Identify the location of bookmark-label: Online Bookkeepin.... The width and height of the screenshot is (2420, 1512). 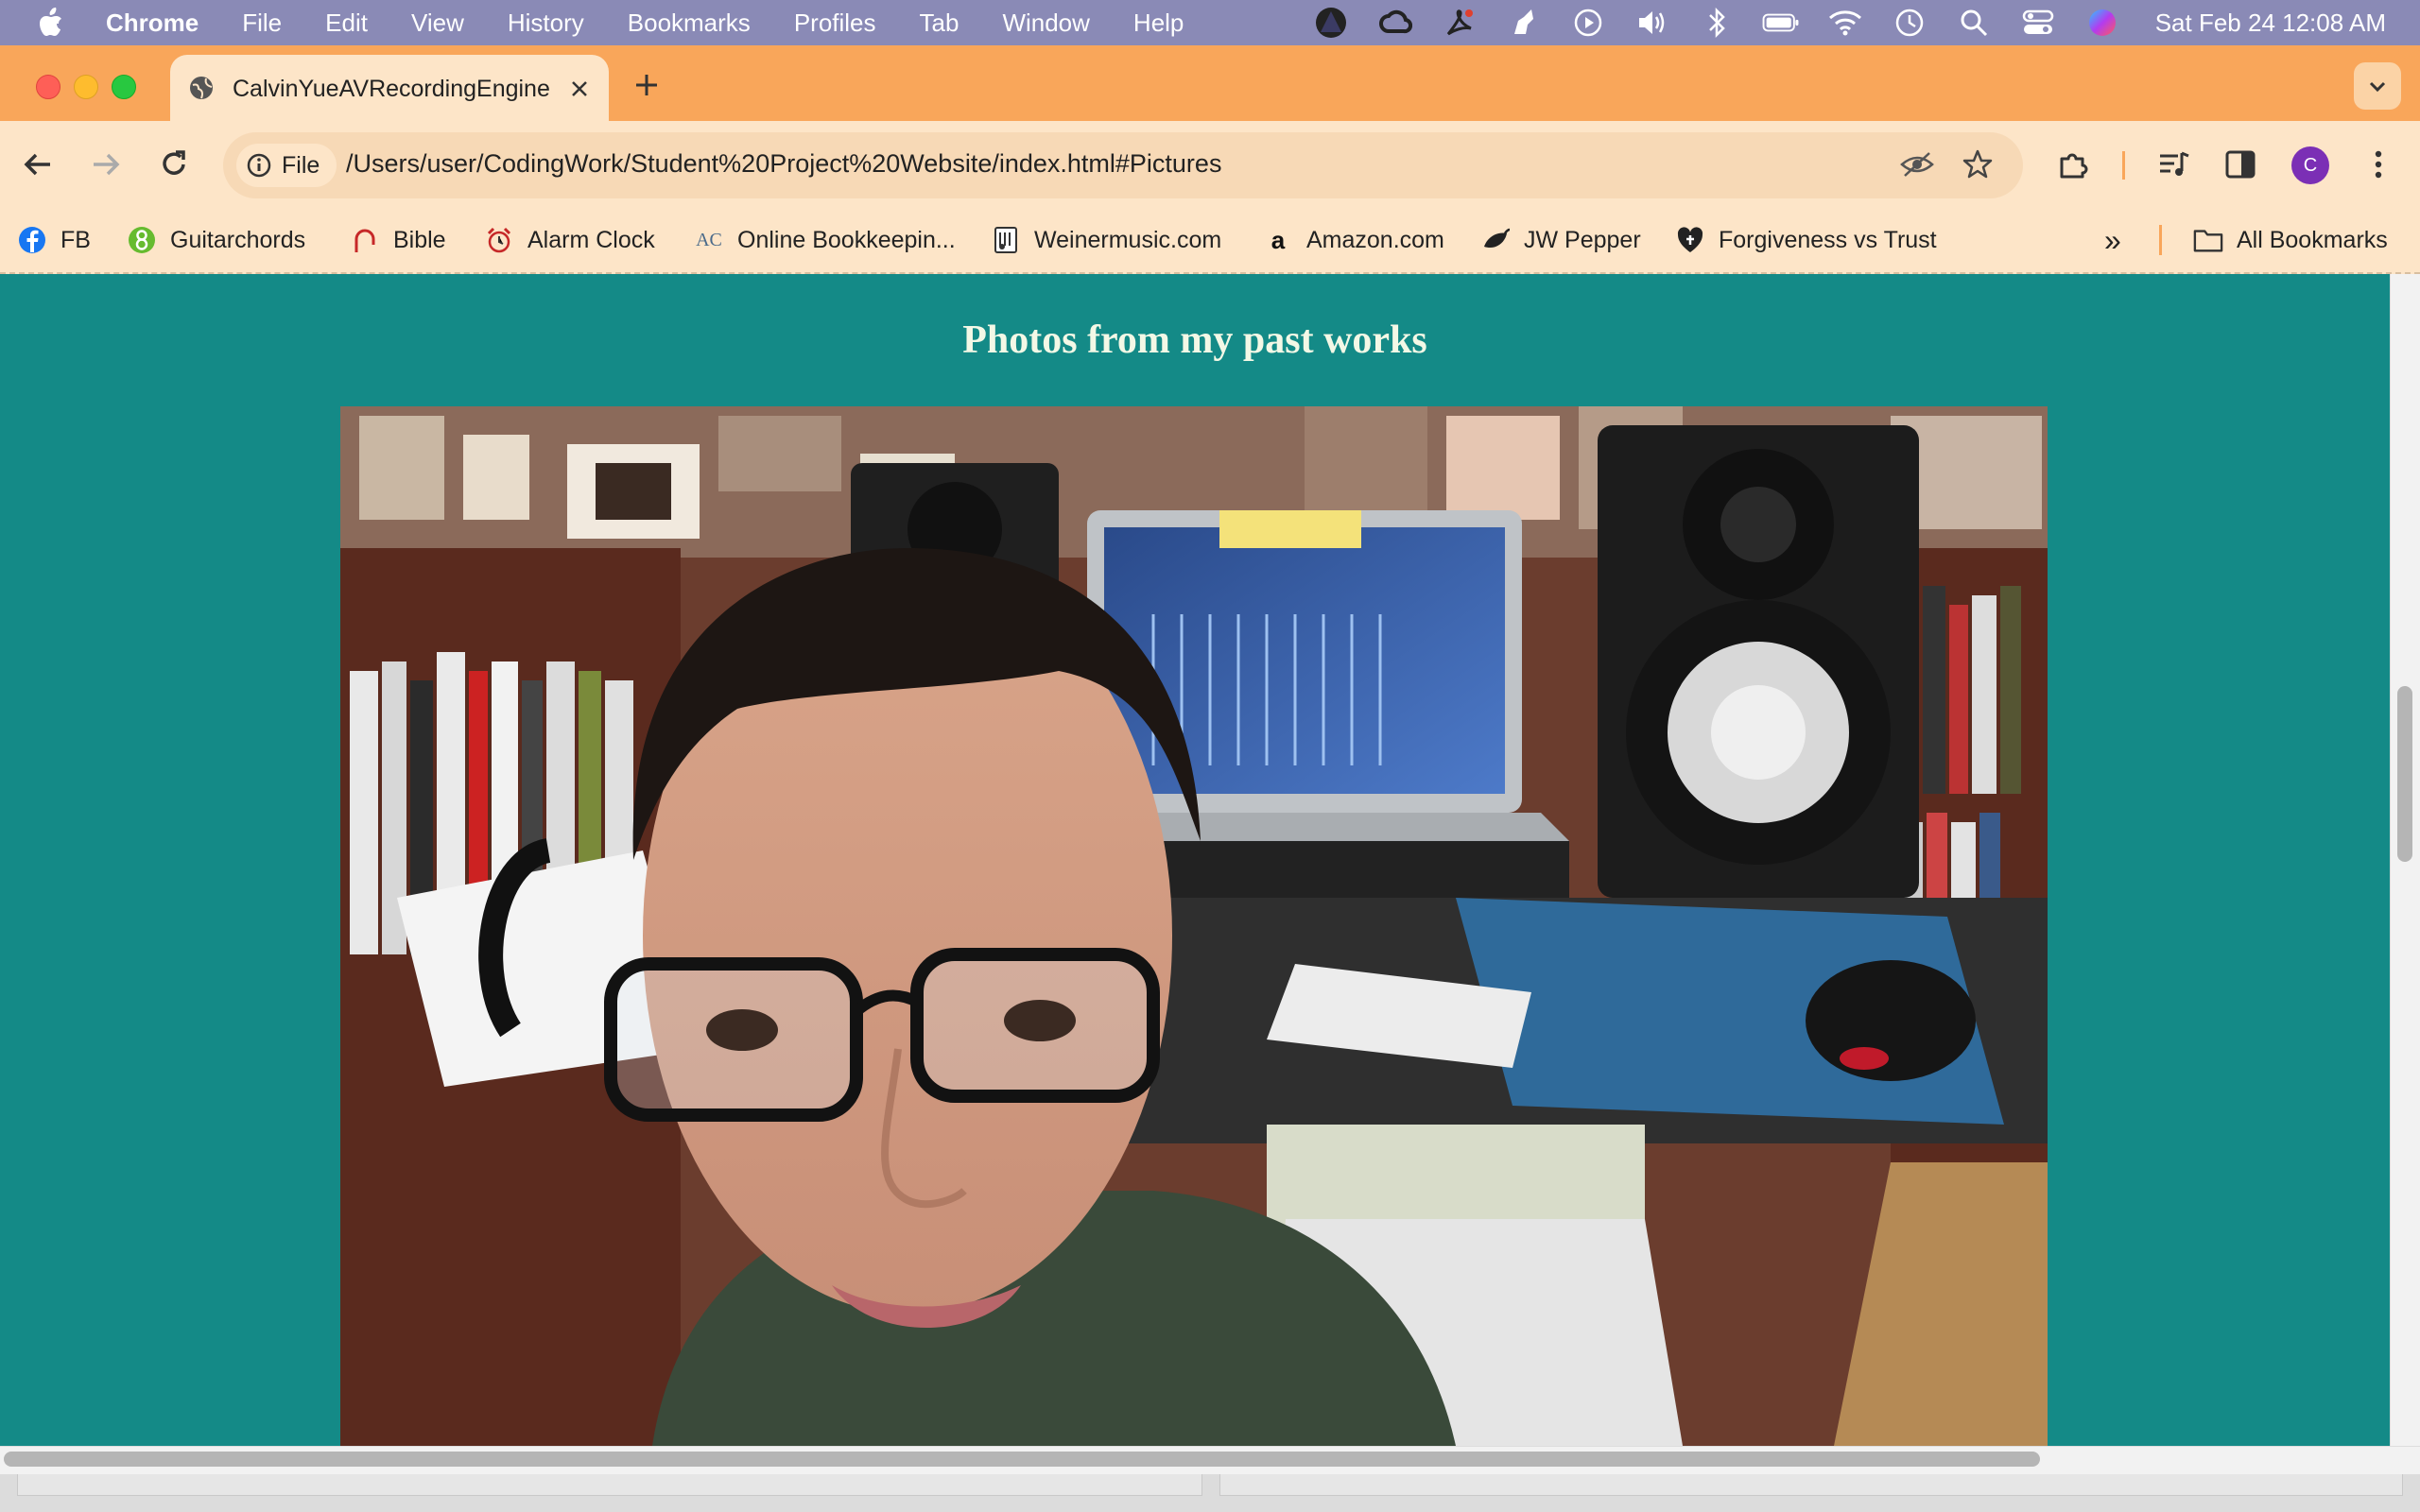
(846, 239).